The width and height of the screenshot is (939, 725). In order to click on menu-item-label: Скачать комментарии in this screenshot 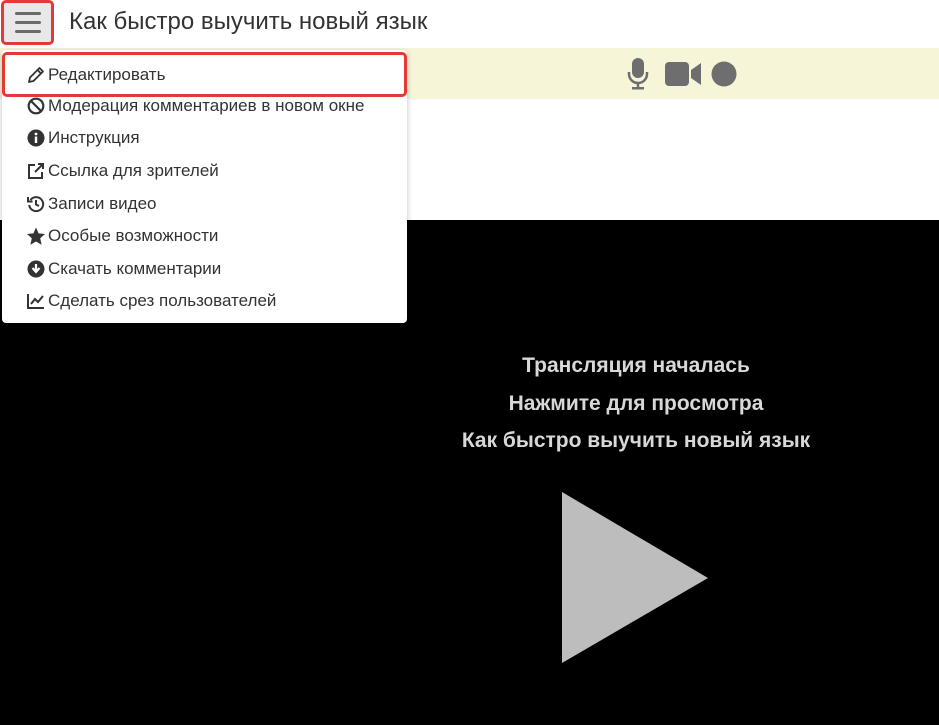, I will do `click(135, 268)`.